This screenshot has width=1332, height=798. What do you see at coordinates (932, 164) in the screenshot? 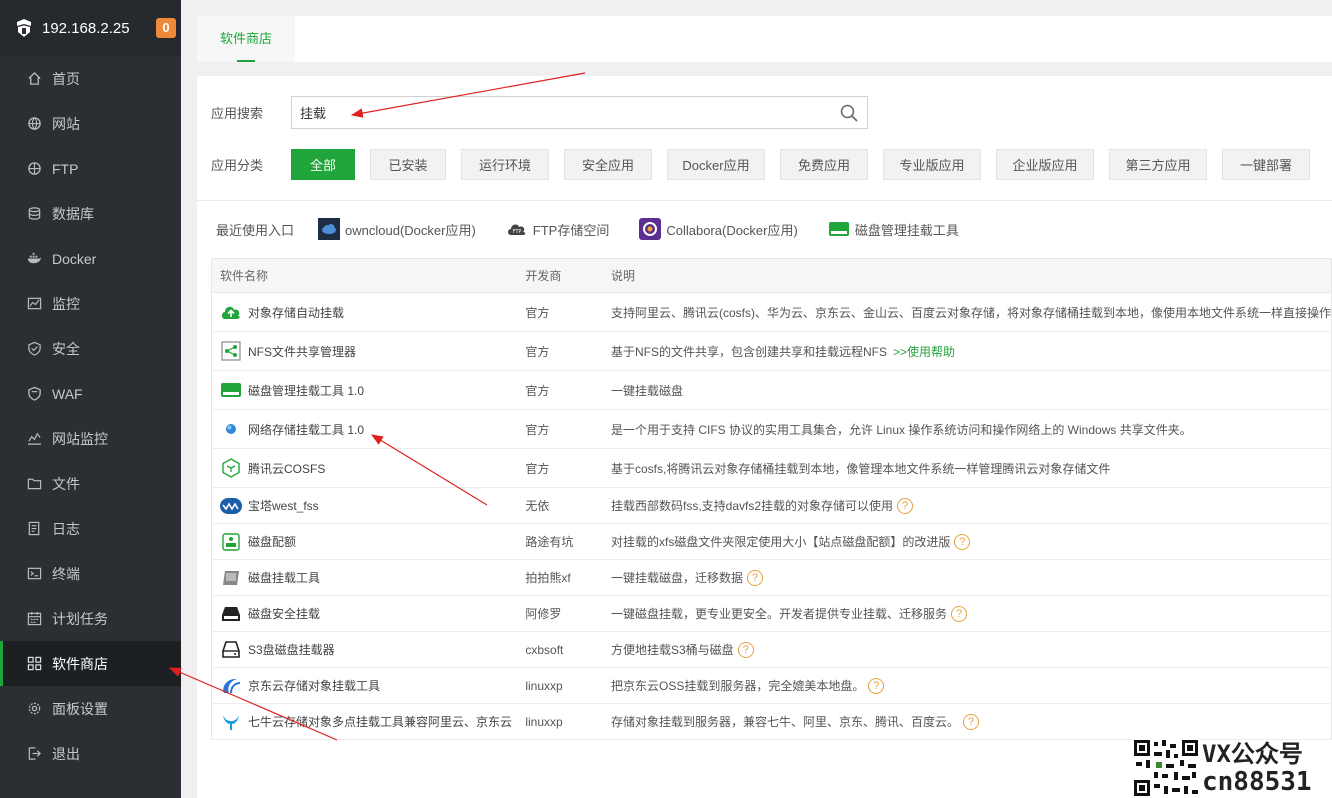
I see `category-pro: 专业版应用` at bounding box center [932, 164].